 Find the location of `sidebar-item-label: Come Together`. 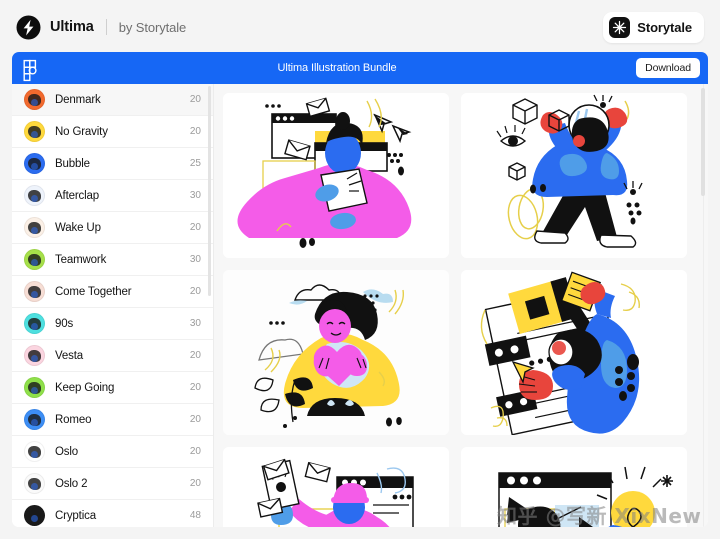

sidebar-item-label: Come Together is located at coordinates (93, 291).